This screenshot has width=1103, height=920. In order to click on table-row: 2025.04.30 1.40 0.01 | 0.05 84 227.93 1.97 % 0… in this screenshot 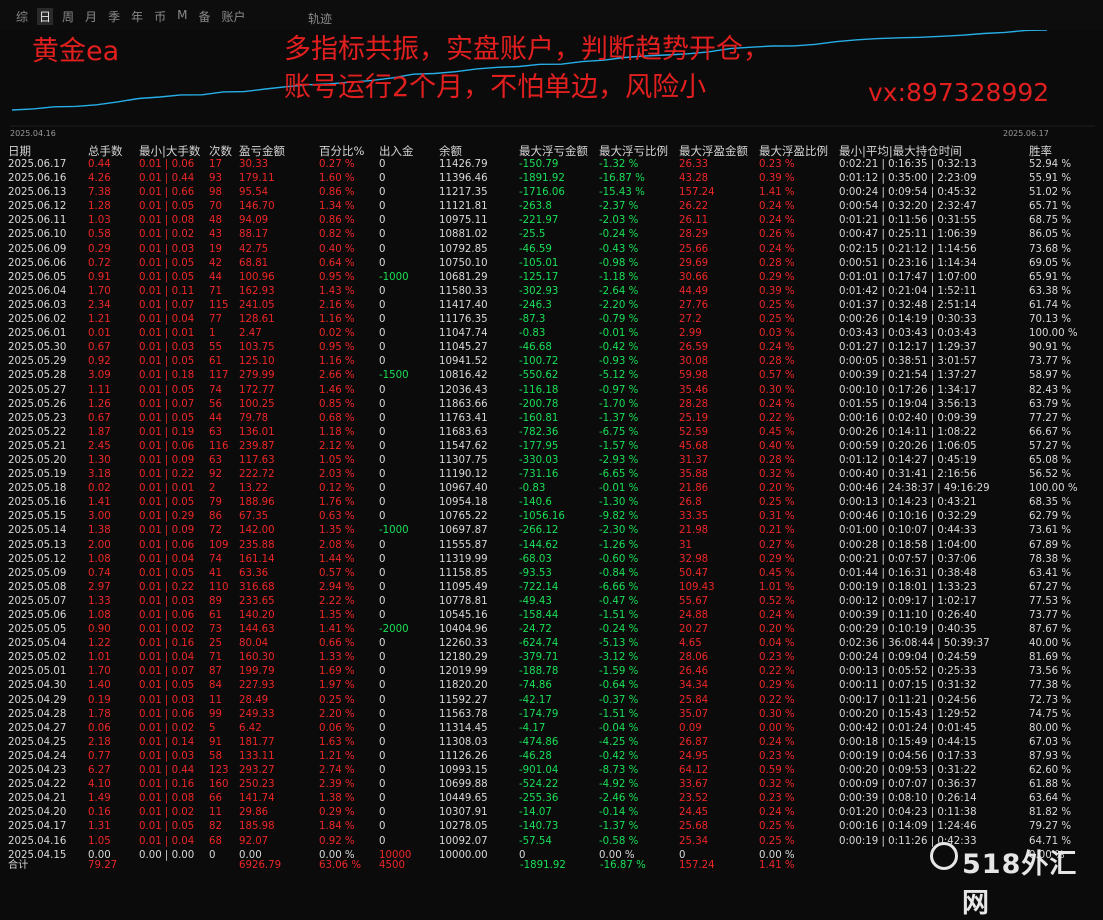, I will do `click(555, 686)`.